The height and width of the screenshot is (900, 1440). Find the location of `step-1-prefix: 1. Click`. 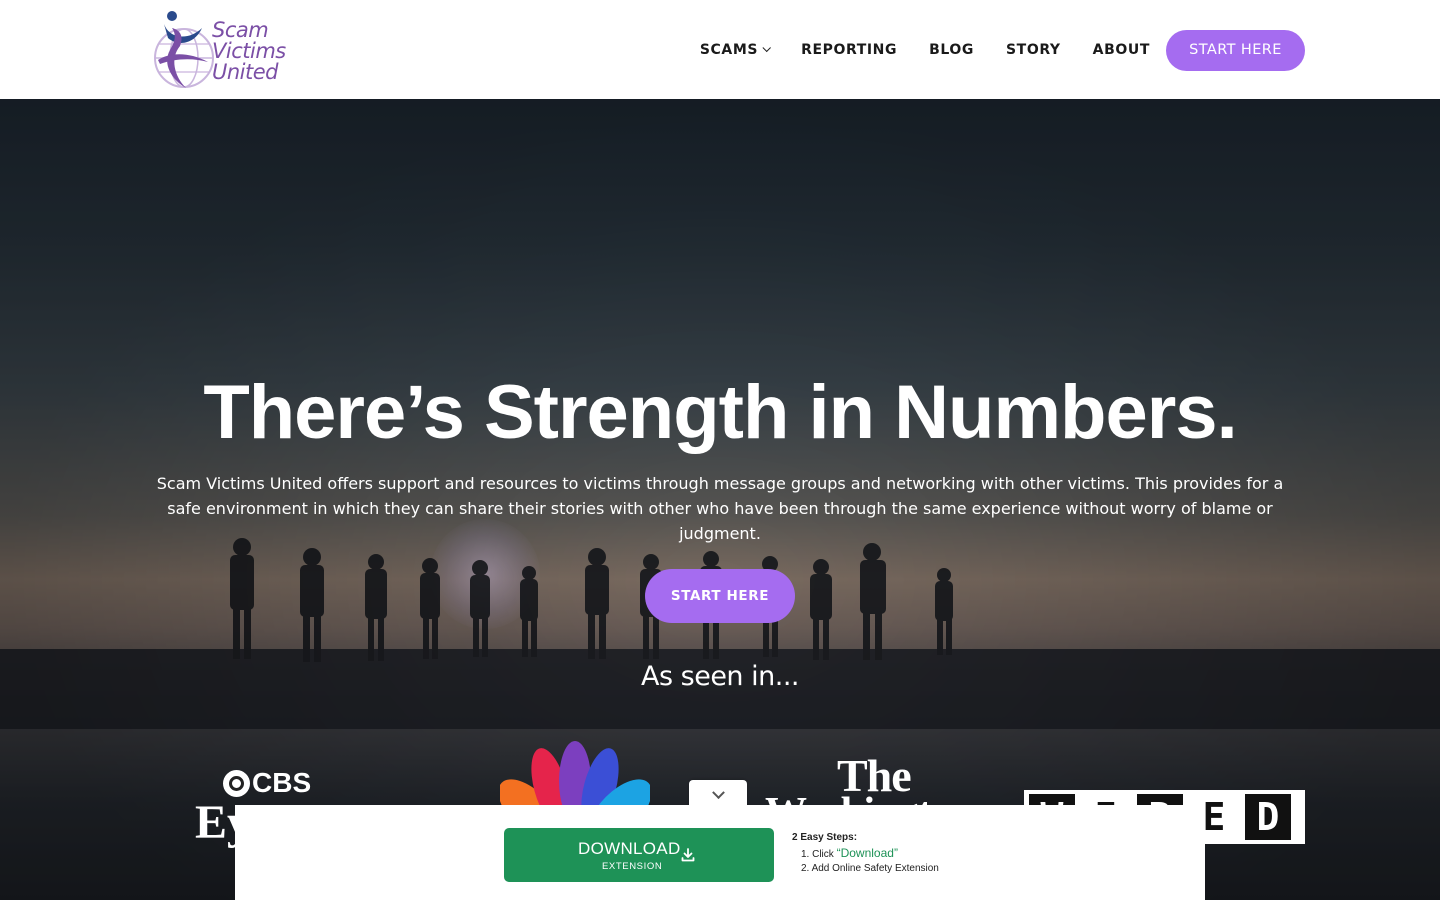

step-1-prefix: 1. Click is located at coordinates (817, 854).